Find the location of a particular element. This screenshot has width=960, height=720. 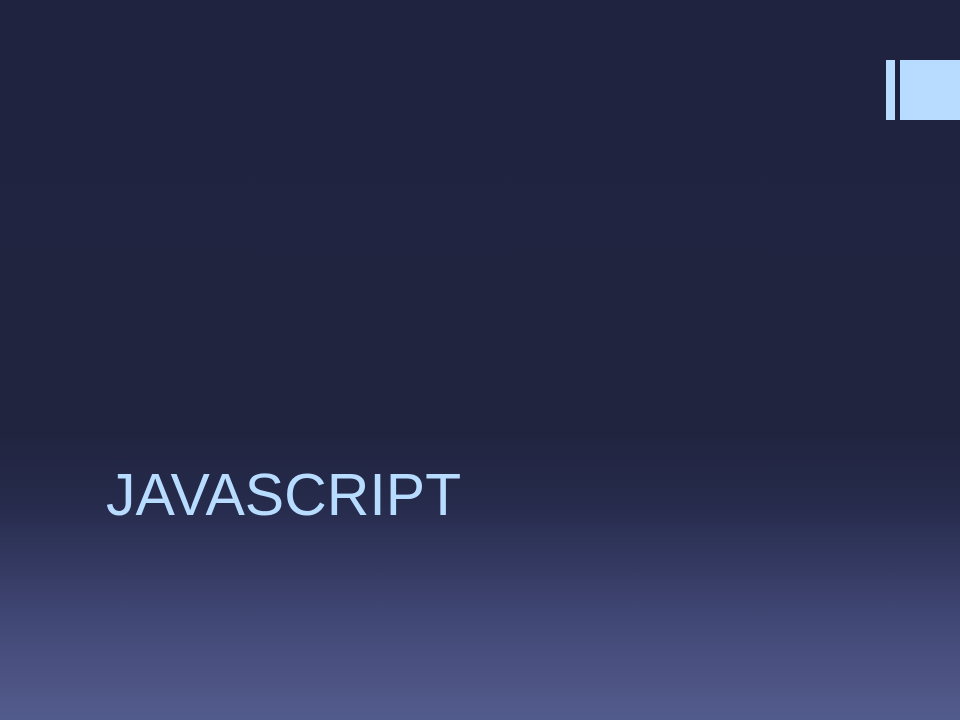

slide-title: JAVASCRIPT is located at coordinates (284, 495).